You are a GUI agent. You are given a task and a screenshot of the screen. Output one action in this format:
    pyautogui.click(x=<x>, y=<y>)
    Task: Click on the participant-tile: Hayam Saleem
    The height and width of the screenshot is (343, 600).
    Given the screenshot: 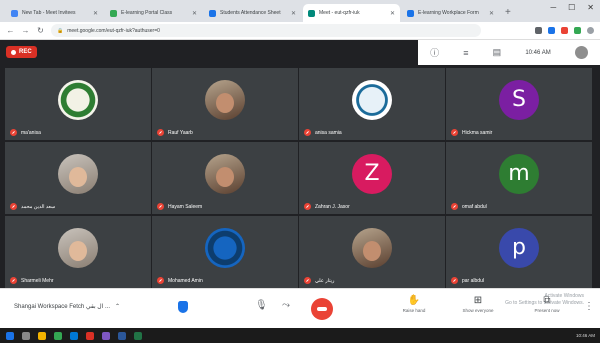 What is the action you would take?
    pyautogui.click(x=225, y=178)
    